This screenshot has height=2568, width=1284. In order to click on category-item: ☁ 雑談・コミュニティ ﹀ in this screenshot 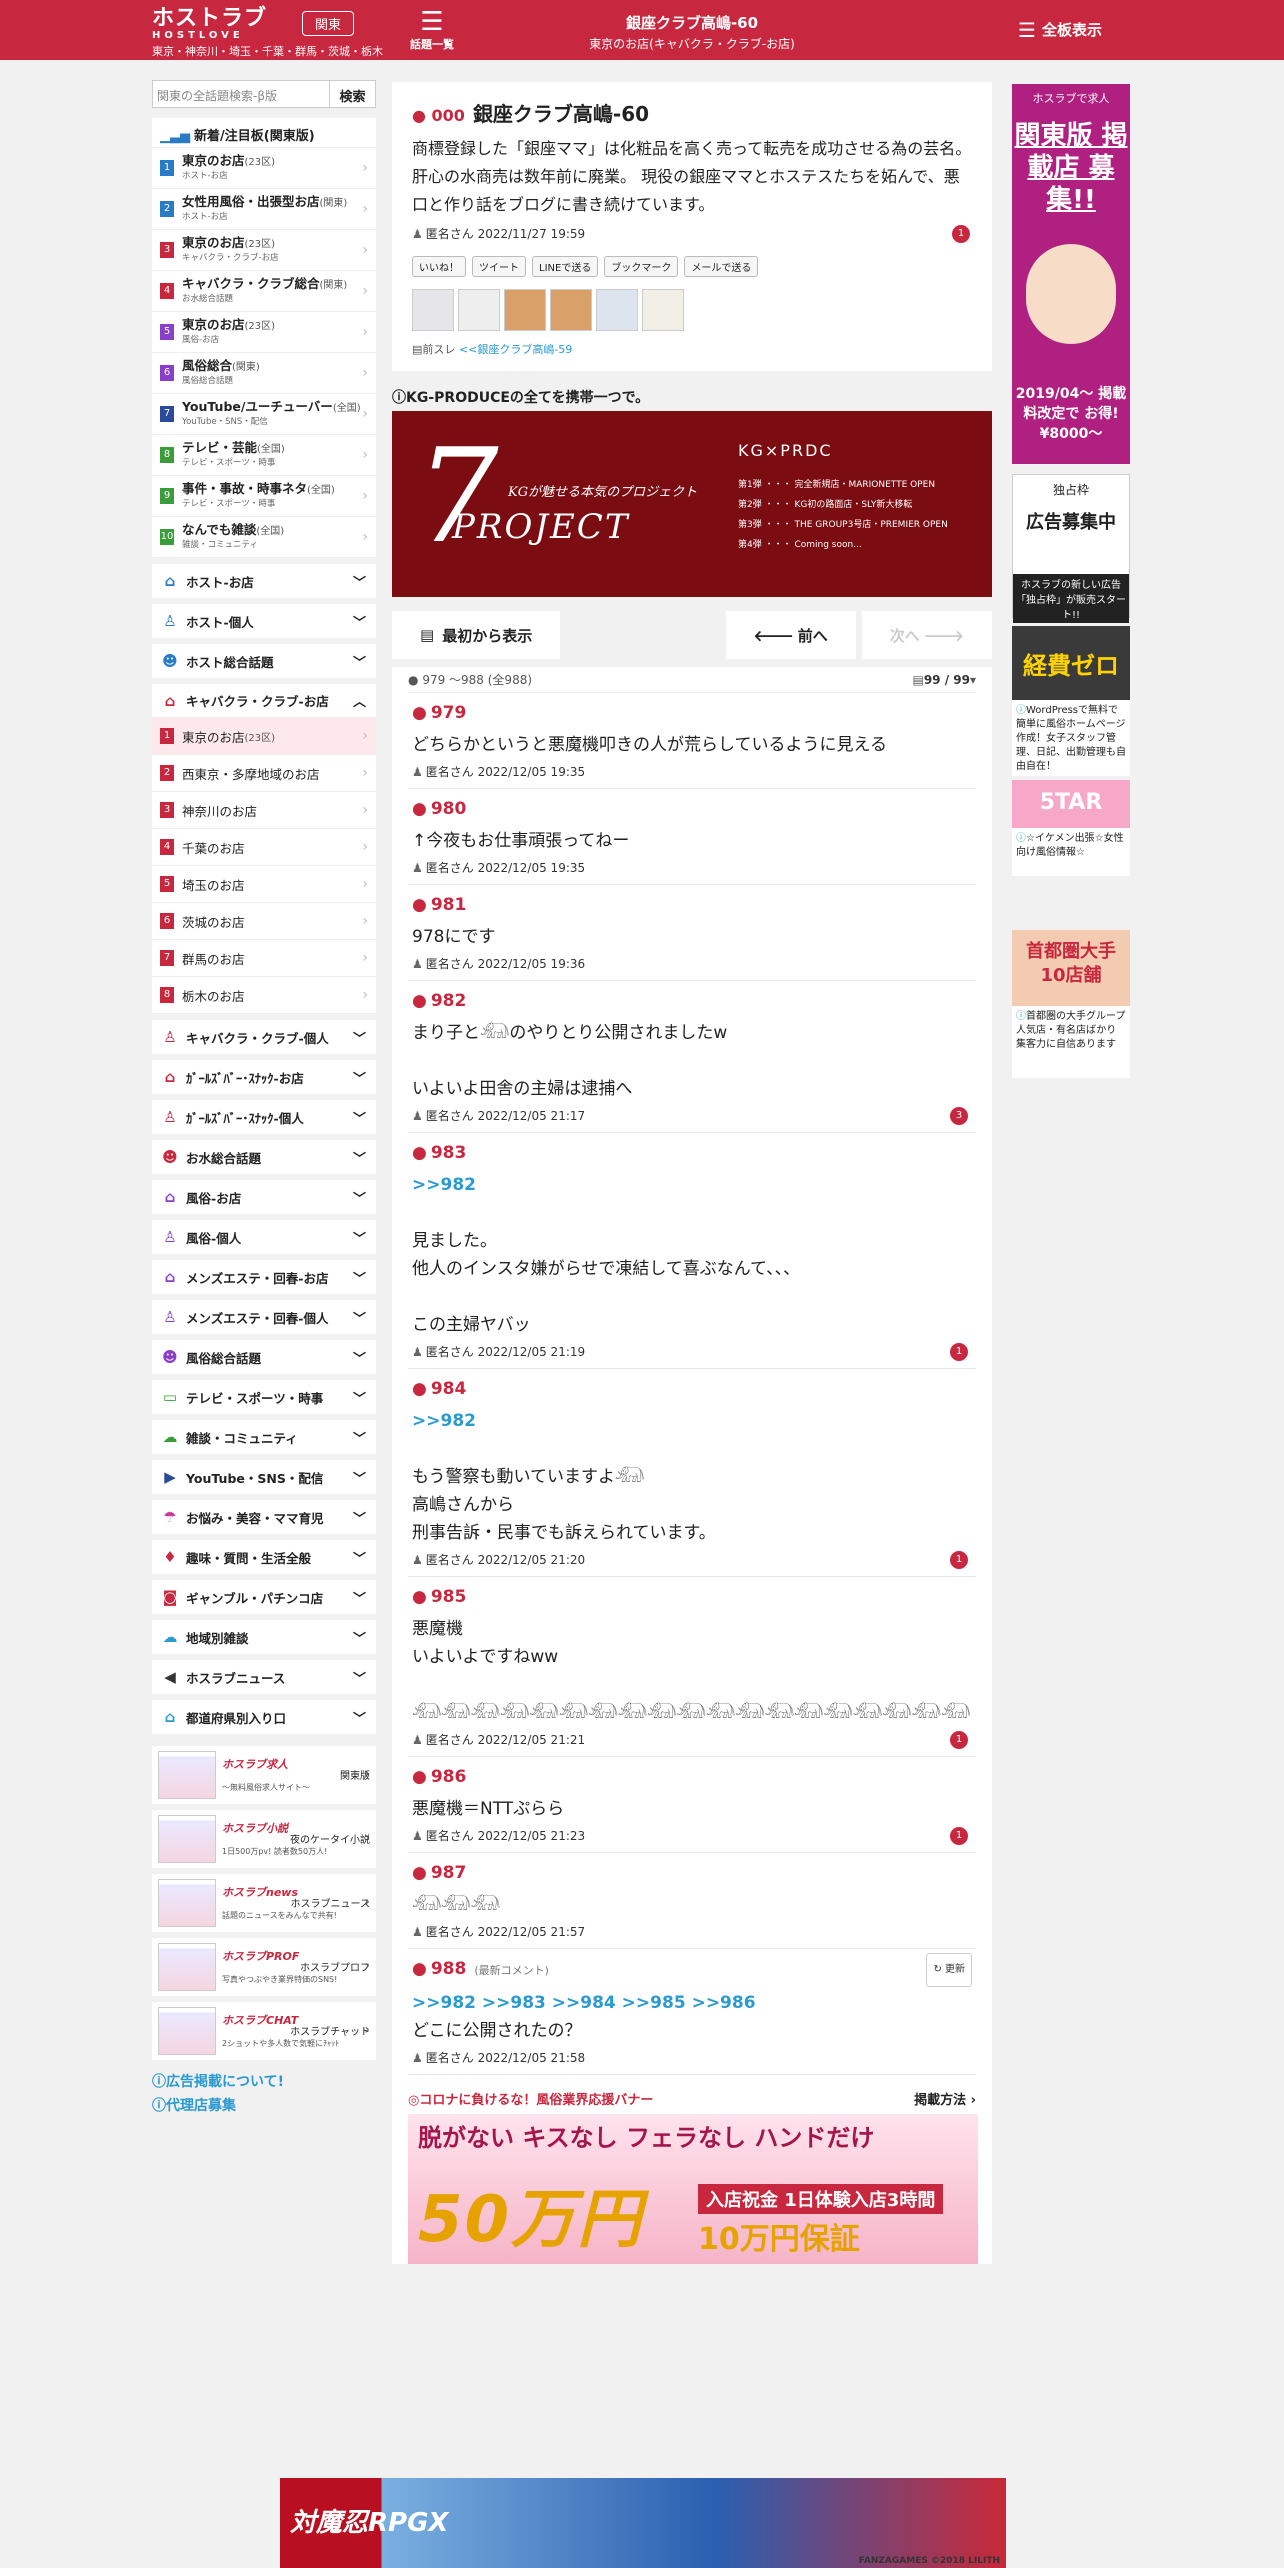, I will do `click(264, 1437)`.